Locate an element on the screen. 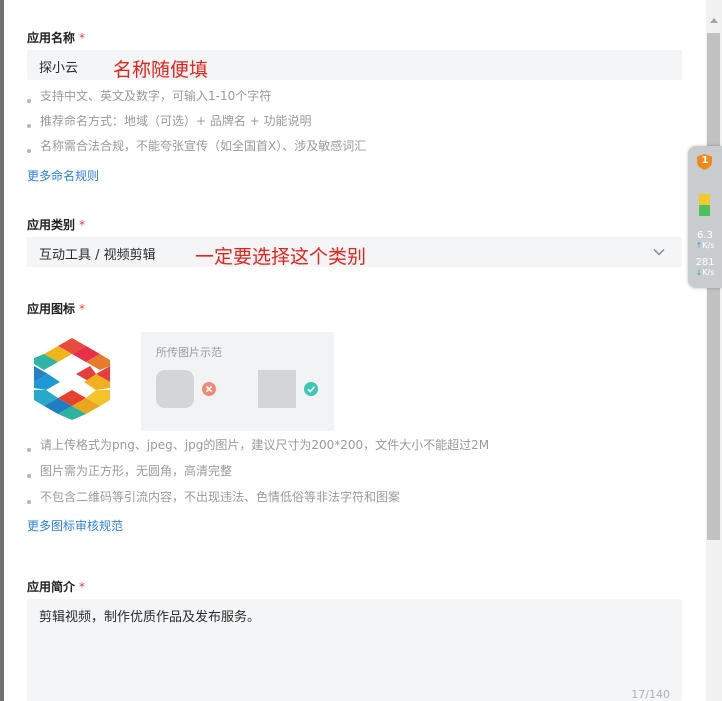  app-name-label-text: 应用名称 is located at coordinates (51, 38).